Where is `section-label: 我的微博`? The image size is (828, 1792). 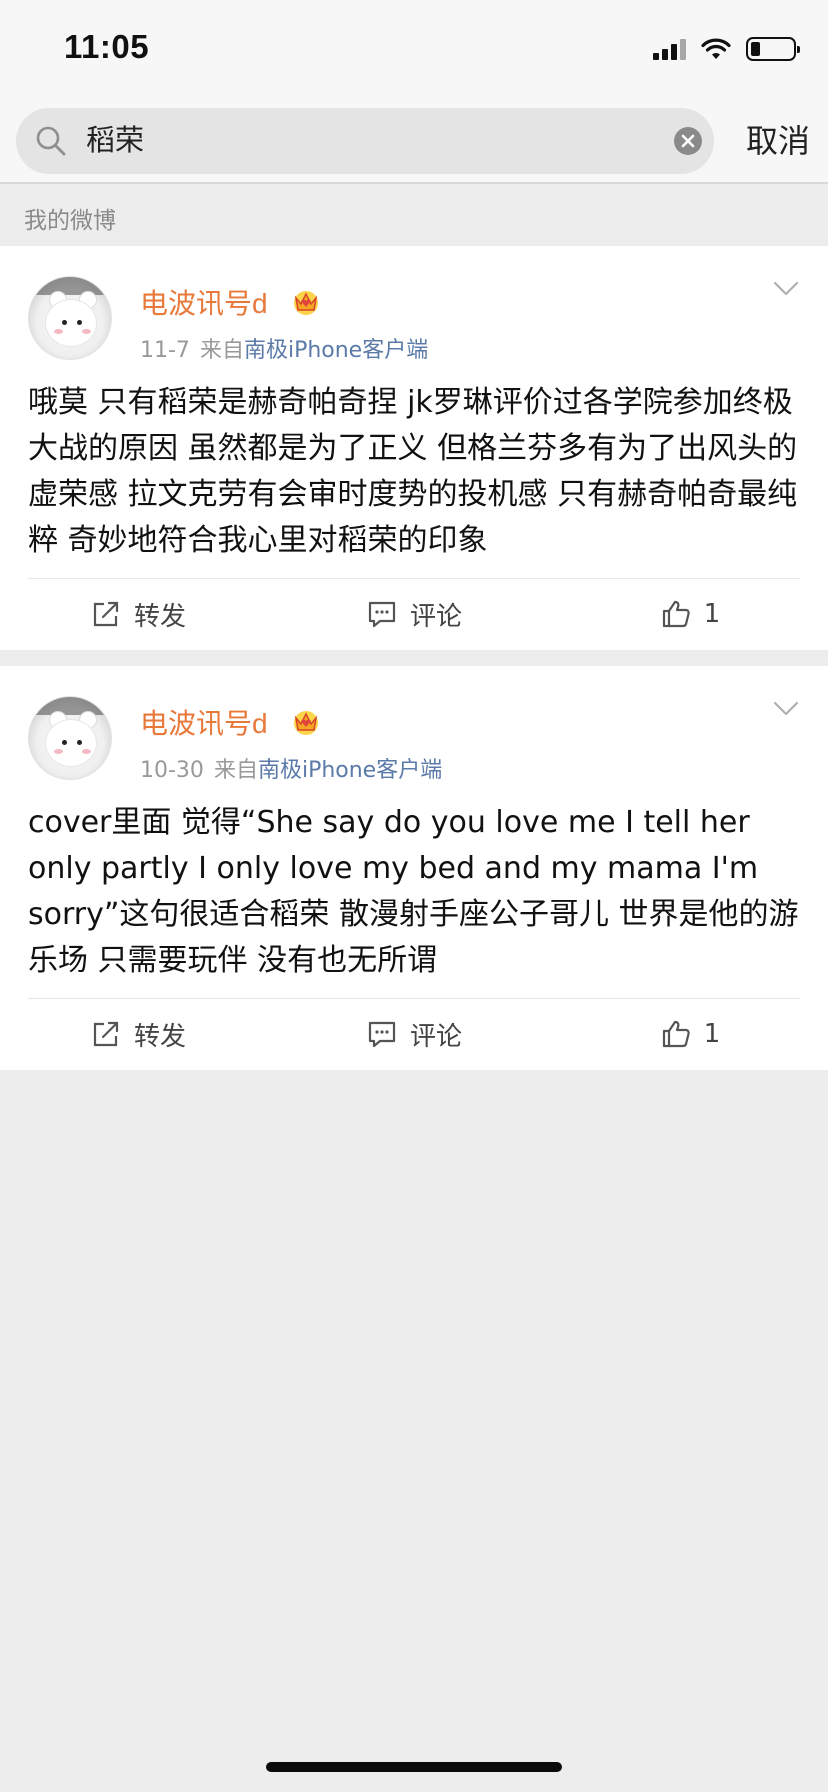
section-label: 我的微博 is located at coordinates (70, 221).